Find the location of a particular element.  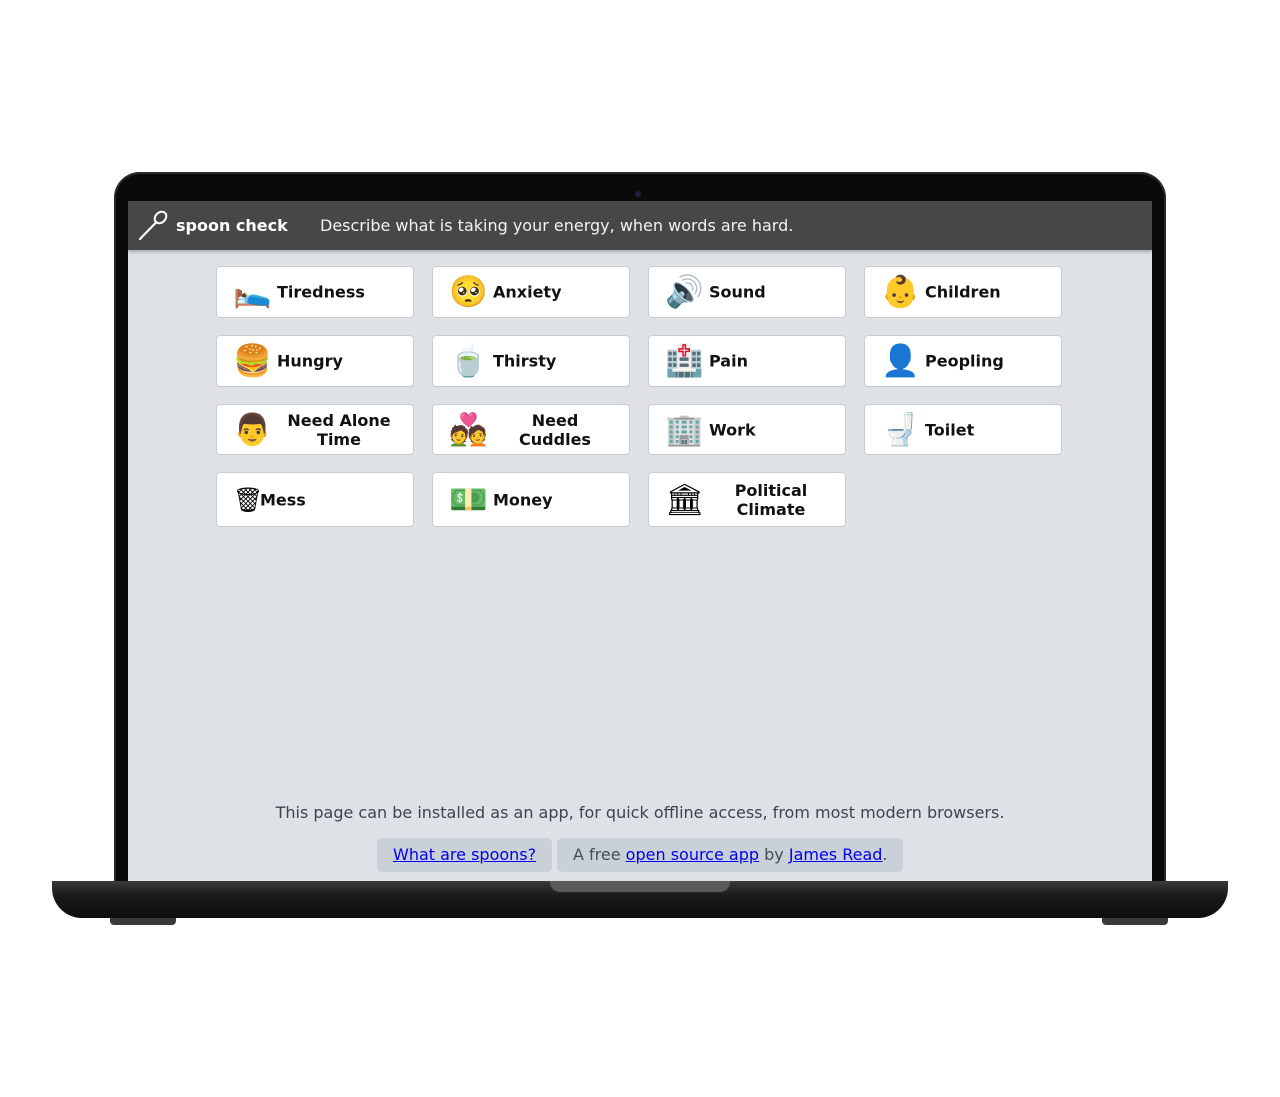

classical-building-icon: 🏛 is located at coordinates (685, 499).